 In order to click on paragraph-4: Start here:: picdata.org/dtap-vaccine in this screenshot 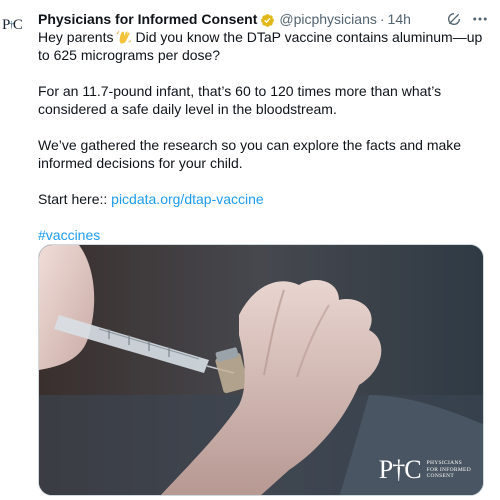, I will do `click(151, 199)`.